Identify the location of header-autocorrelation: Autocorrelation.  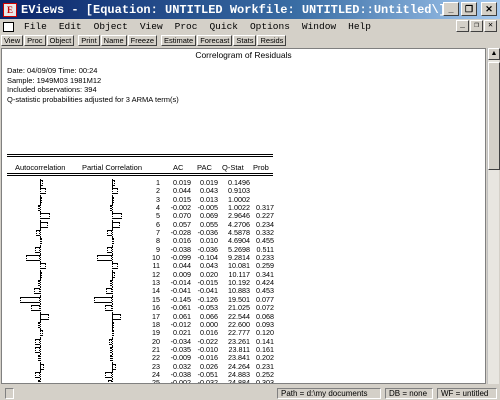
(40, 167).